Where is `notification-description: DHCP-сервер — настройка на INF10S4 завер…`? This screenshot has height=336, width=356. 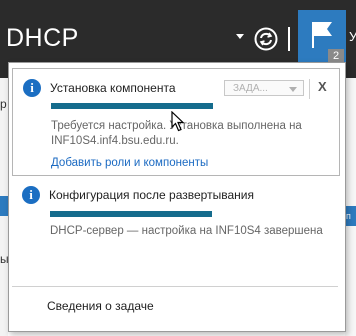 notification-description: DHCP-сервер — настройка на INF10S4 завер… is located at coordinates (186, 231).